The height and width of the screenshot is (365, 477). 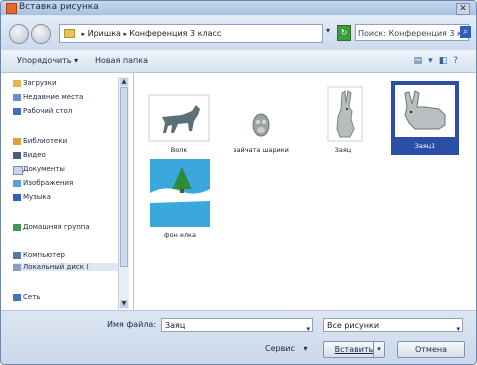 I want to click on search-input: Поиск: Конференция 3 класс, so click(x=412, y=32).